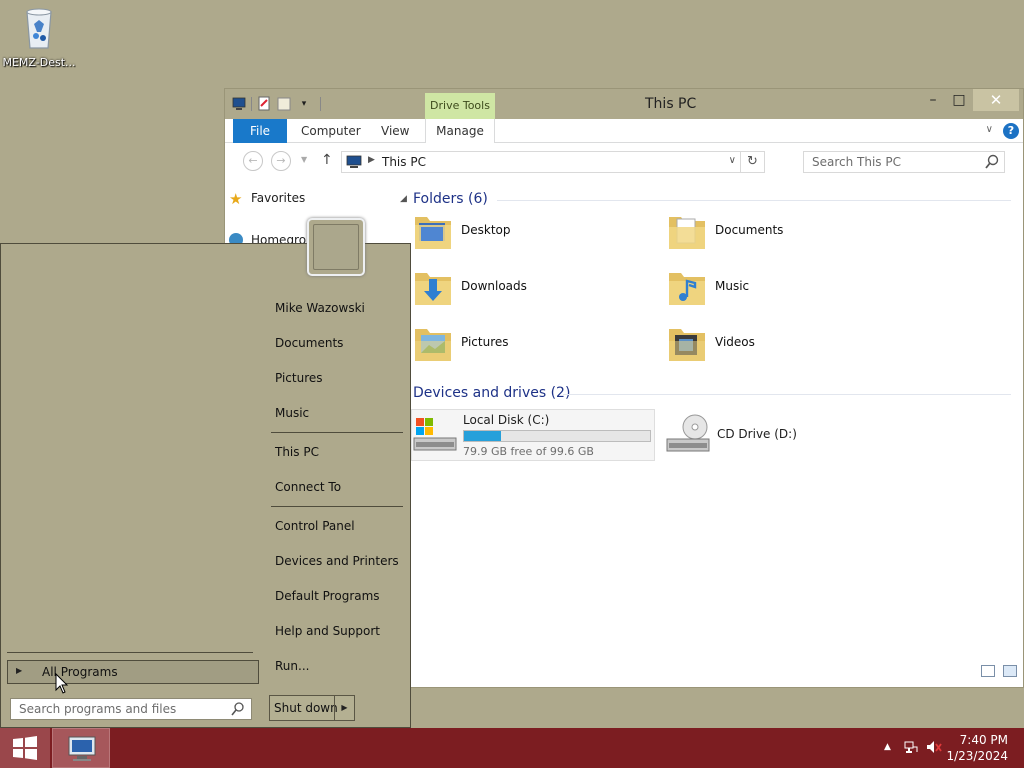 Image resolution: width=1024 pixels, height=768 pixels. Describe the element at coordinates (327, 596) in the screenshot. I see `start-item-default-programs: Default Programs` at that location.